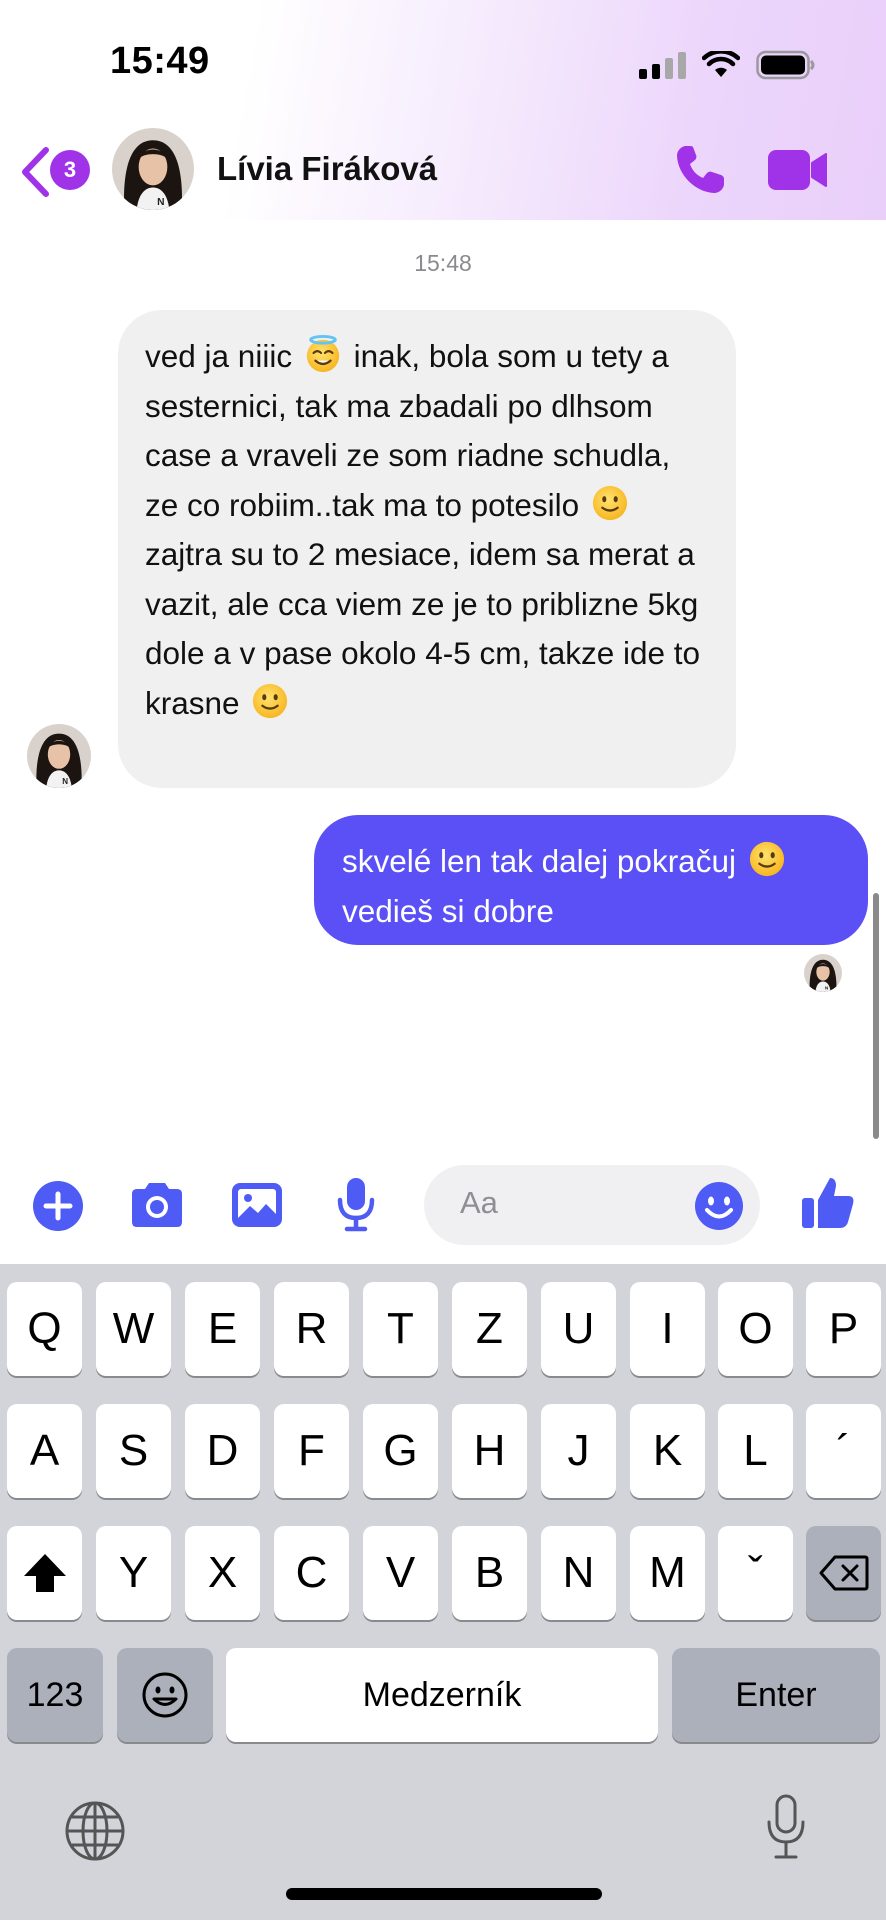 The height and width of the screenshot is (1920, 886). I want to click on camera-icon, so click(157, 1205).